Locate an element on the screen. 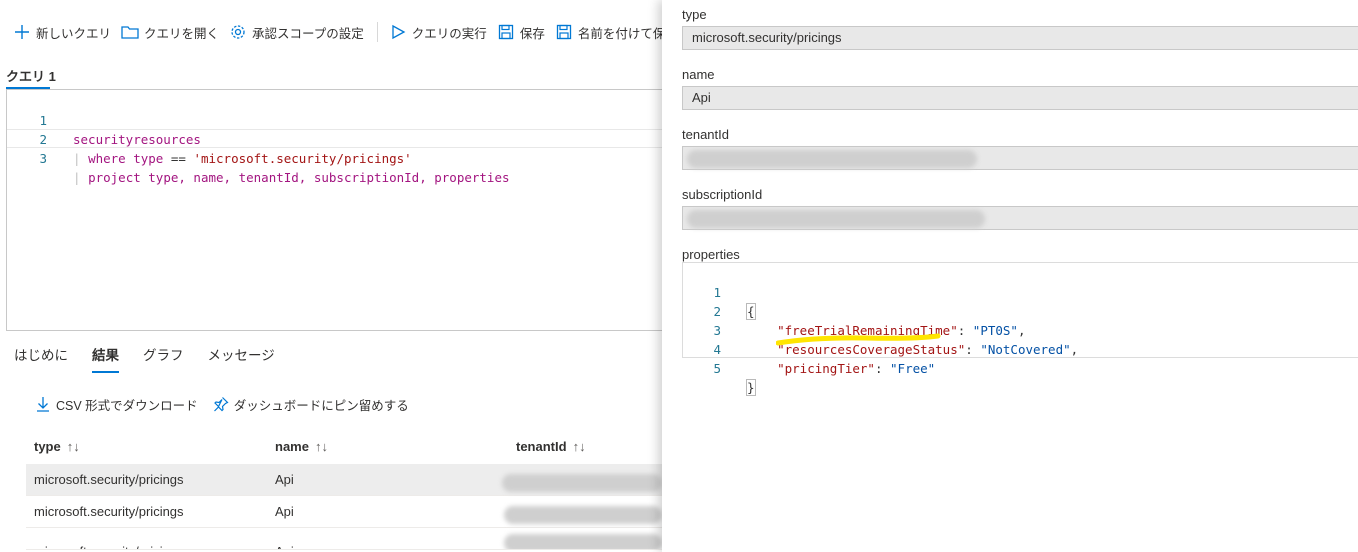 The image size is (1358, 552). save-button: 保存 is located at coordinates (523, 32).